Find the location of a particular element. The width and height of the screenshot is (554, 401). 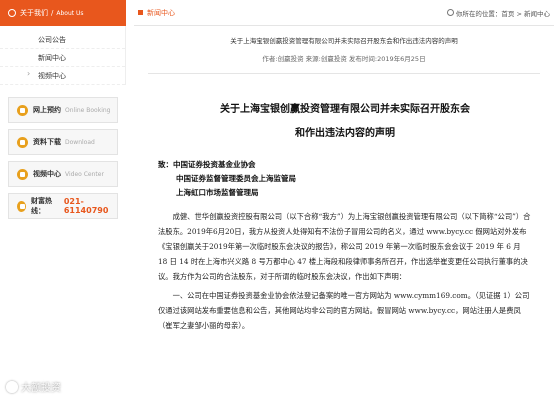

sidebar-item-announcements: 公司公告 is located at coordinates (62, 40).